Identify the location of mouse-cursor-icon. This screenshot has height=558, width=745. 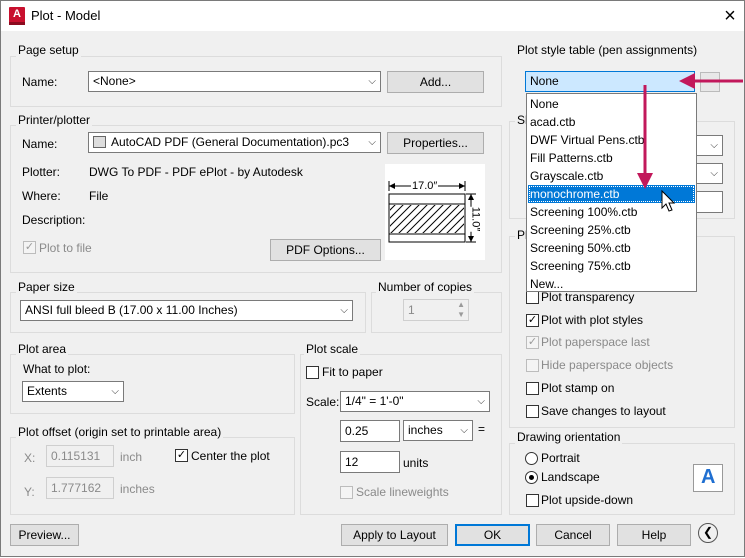
(668, 200).